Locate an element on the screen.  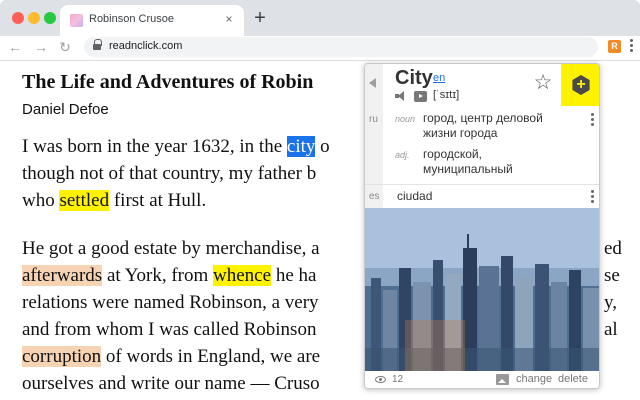
video-icon is located at coordinates (420, 96).